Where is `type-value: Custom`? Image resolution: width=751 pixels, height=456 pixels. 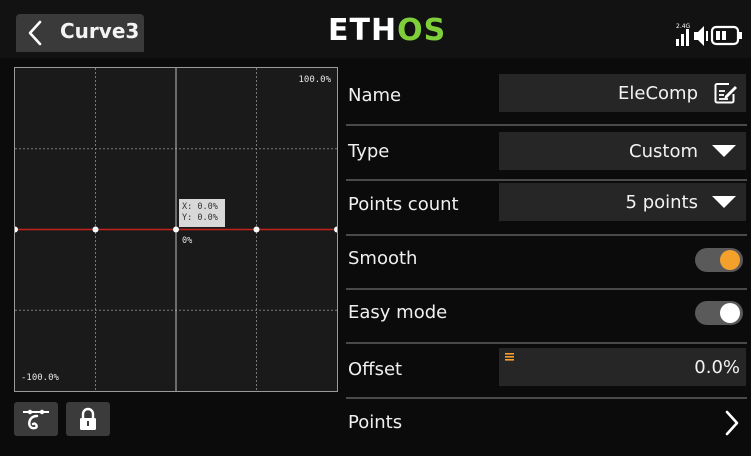 type-value: Custom is located at coordinates (663, 151).